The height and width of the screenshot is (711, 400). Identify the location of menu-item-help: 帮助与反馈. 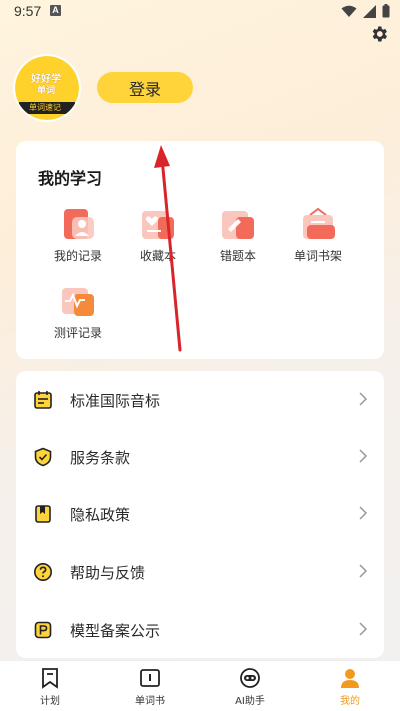
(200, 571).